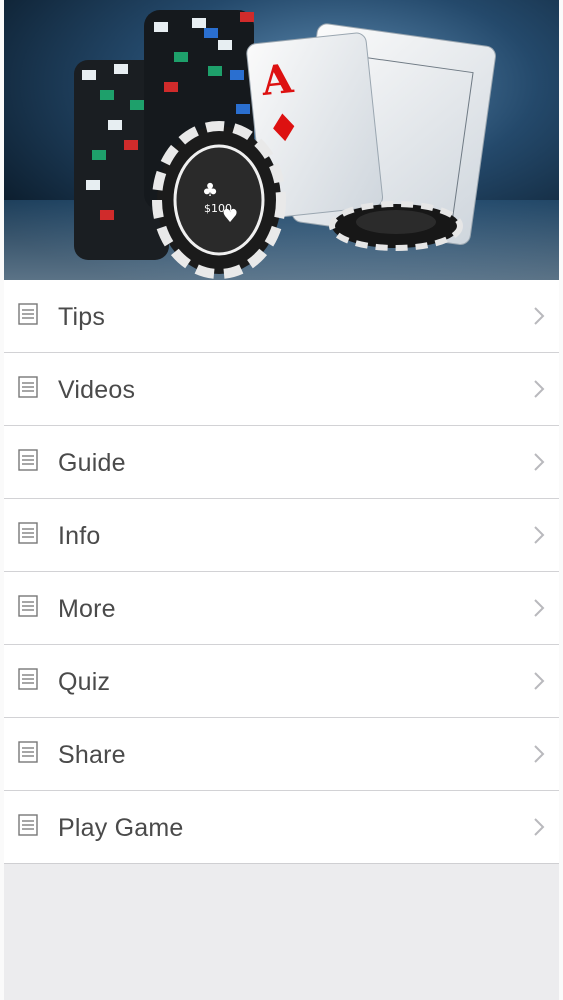 The height and width of the screenshot is (1000, 563). What do you see at coordinates (87, 609) in the screenshot?
I see `menu-item-label: More` at bounding box center [87, 609].